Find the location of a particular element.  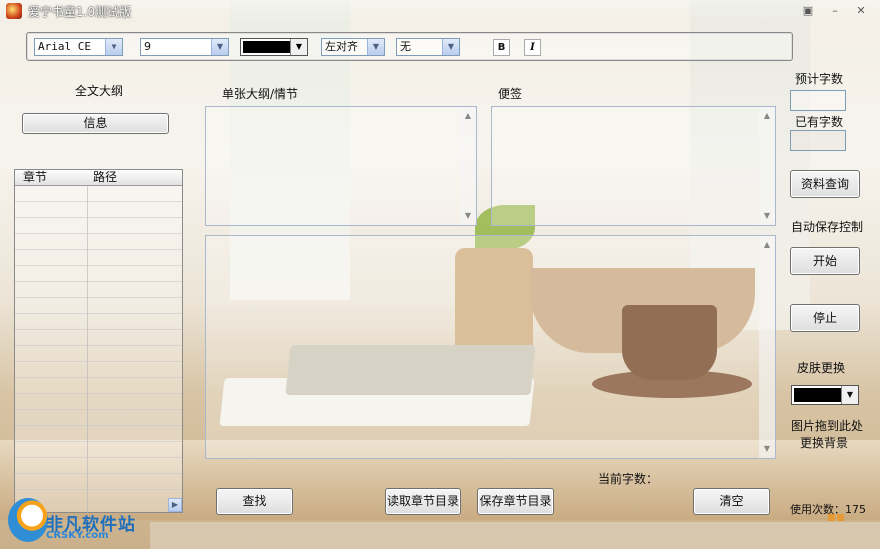

status-bar is located at coordinates (515, 535).